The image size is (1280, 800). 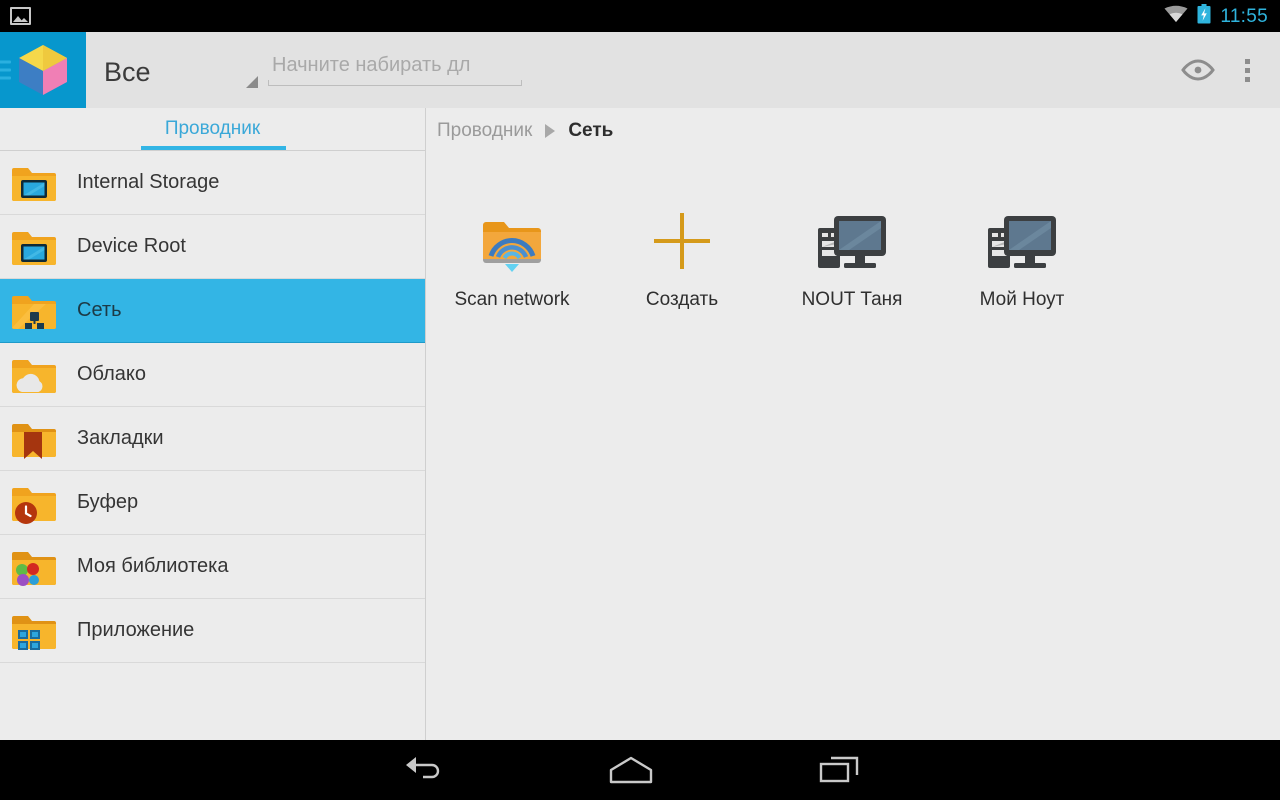 What do you see at coordinates (153, 566) in the screenshot?
I see `sidebar-item-label: Моя библиотека` at bounding box center [153, 566].